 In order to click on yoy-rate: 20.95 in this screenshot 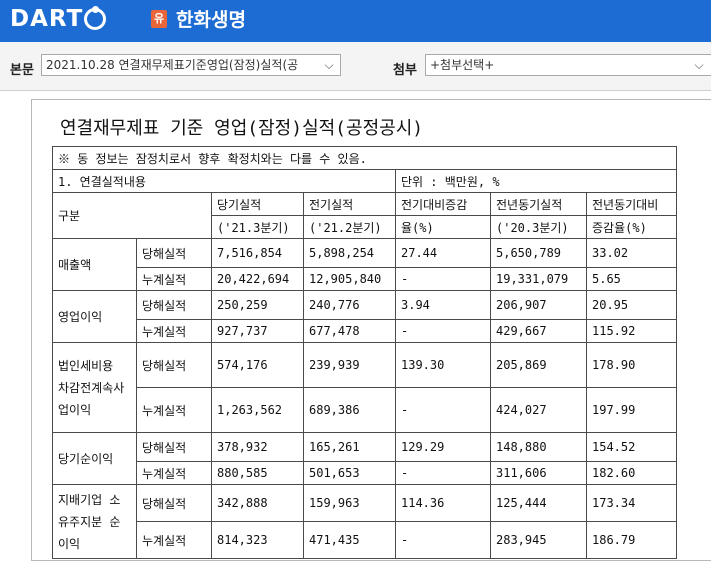, I will do `click(631, 305)`.